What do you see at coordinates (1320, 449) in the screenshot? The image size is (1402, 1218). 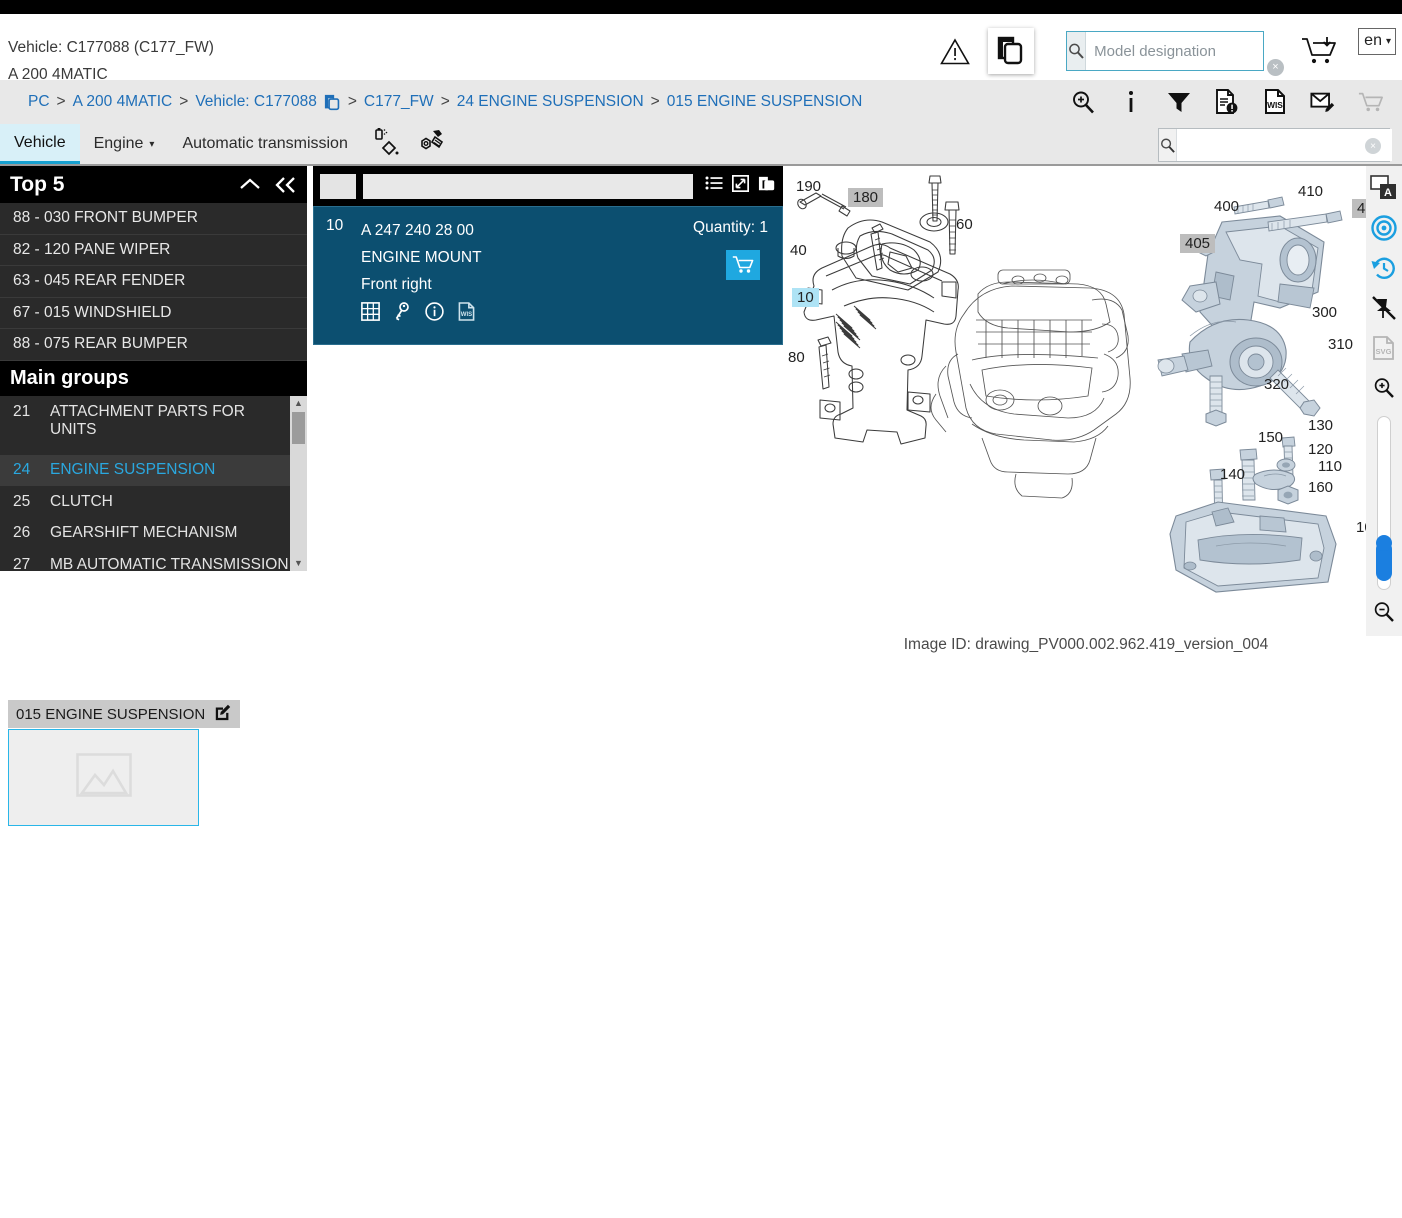 I see `callout-120: 120` at bounding box center [1320, 449].